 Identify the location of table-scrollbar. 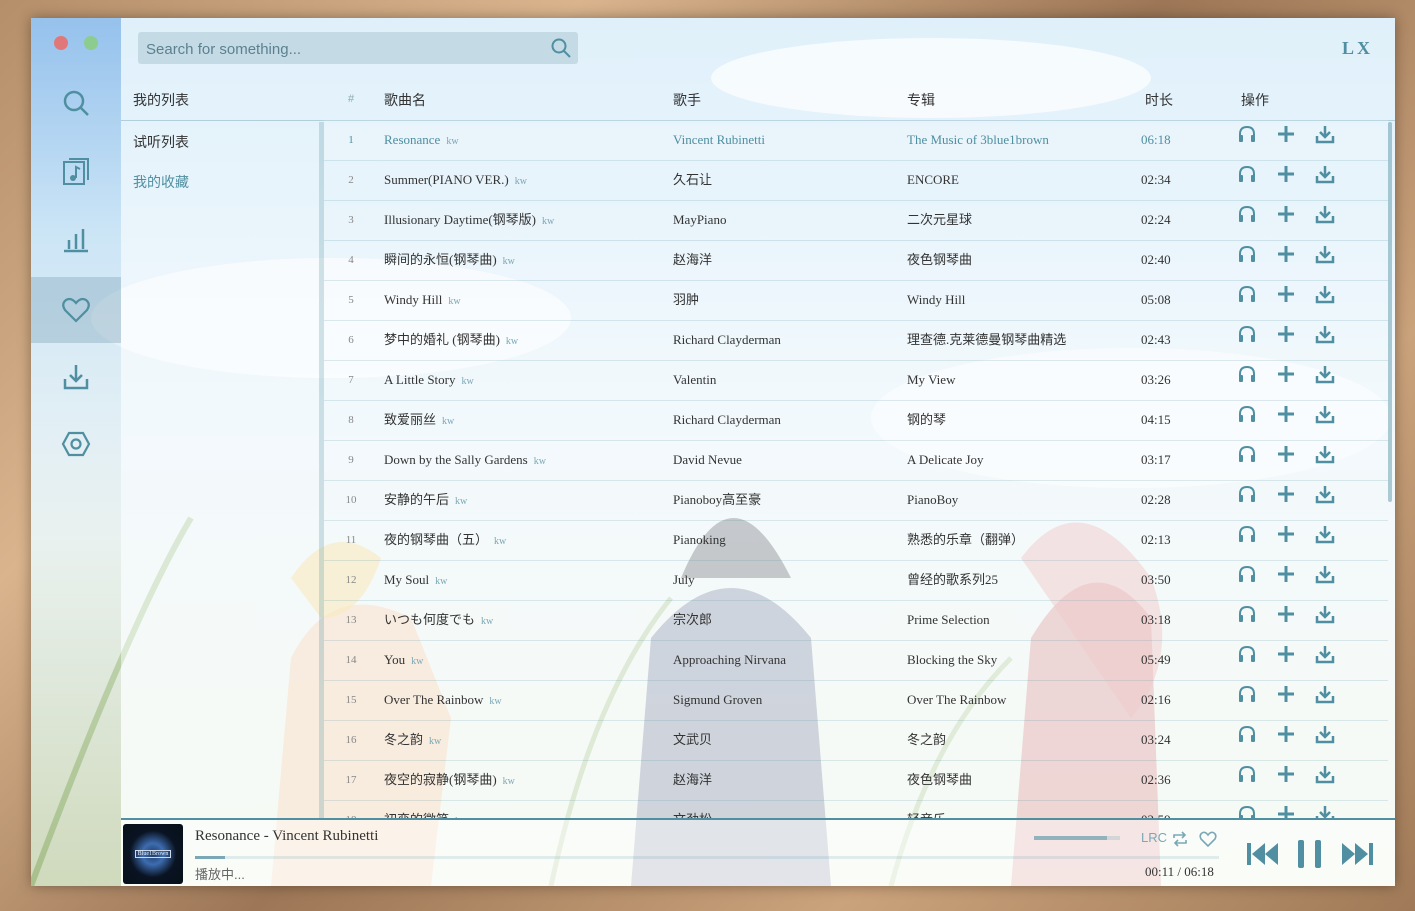
(1390, 312).